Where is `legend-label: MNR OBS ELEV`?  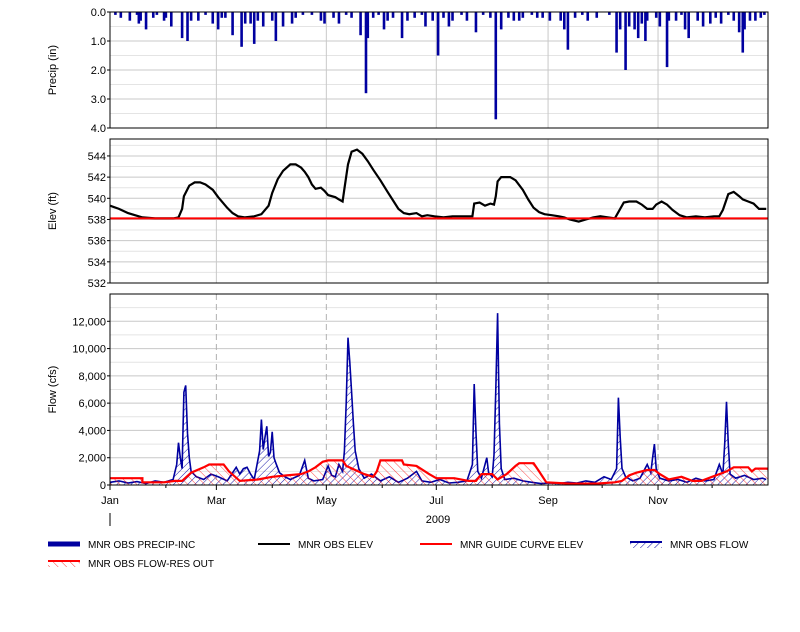 legend-label: MNR OBS ELEV is located at coordinates (335, 545).